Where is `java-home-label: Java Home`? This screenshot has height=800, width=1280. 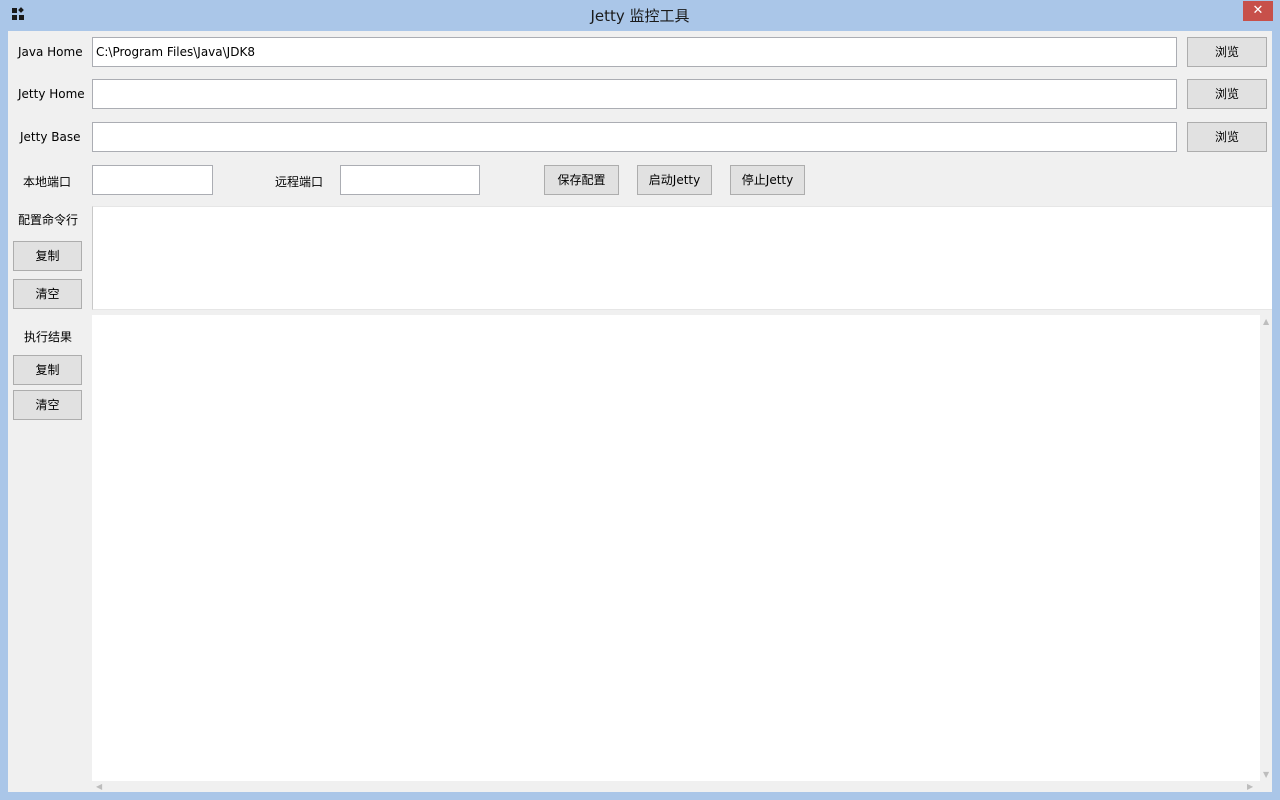
java-home-label: Java Home is located at coordinates (50, 52).